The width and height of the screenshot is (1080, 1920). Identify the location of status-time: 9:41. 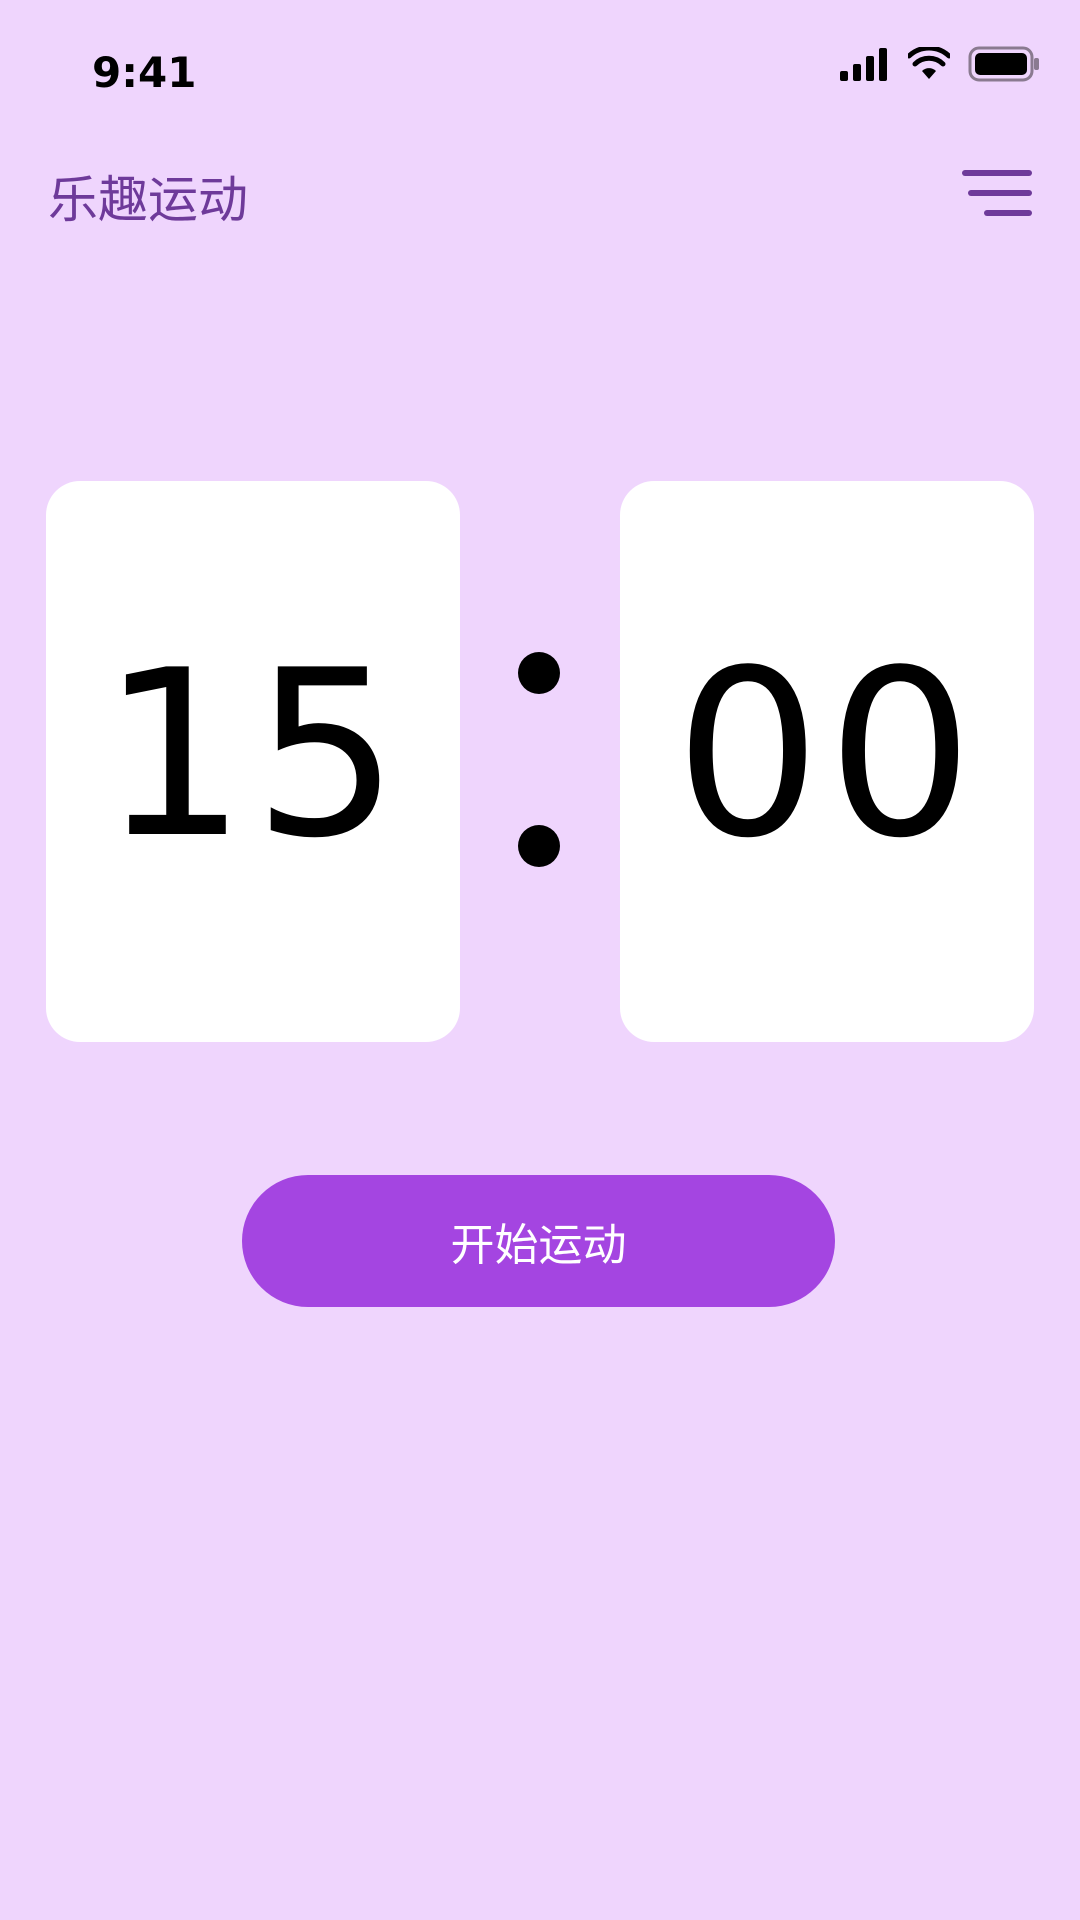
(144, 72).